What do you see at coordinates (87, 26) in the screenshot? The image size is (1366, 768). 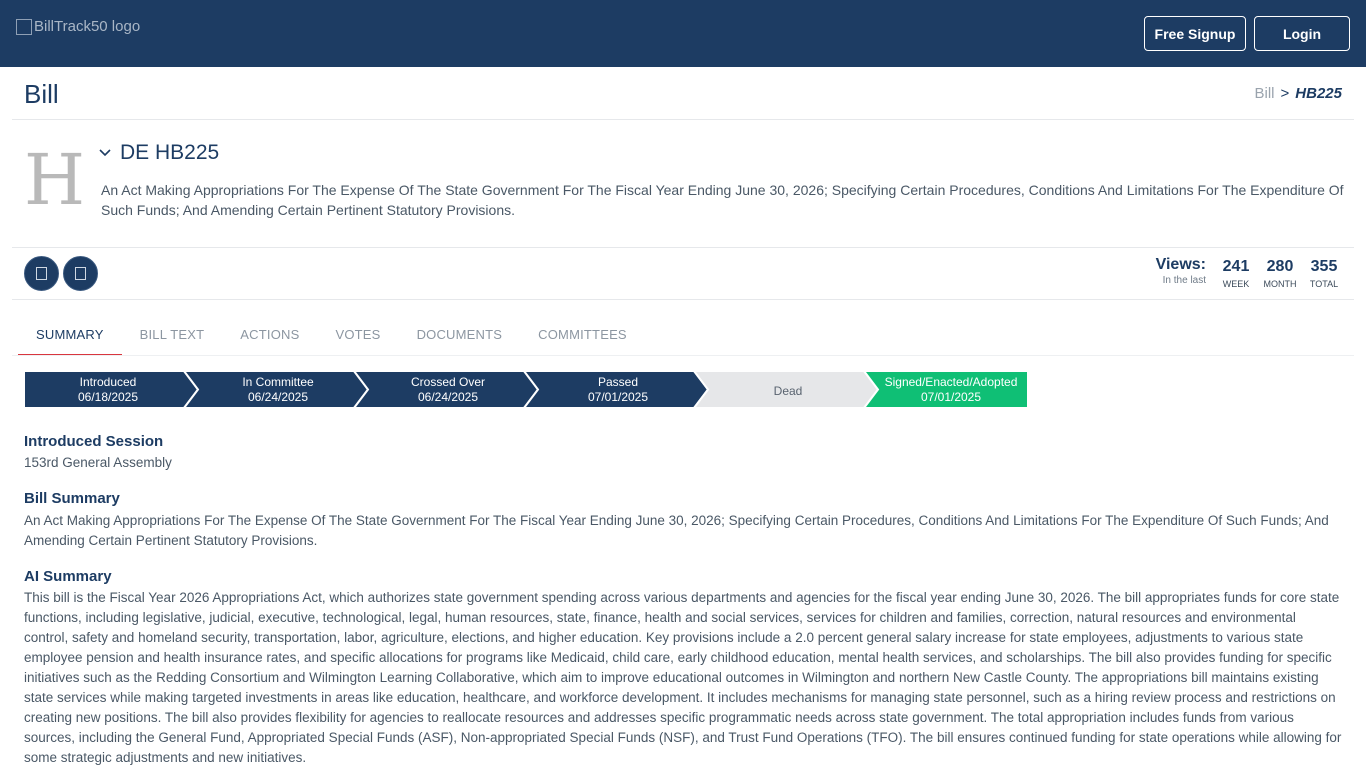 I see `logo-alt-text: BillTrack50 logo` at bounding box center [87, 26].